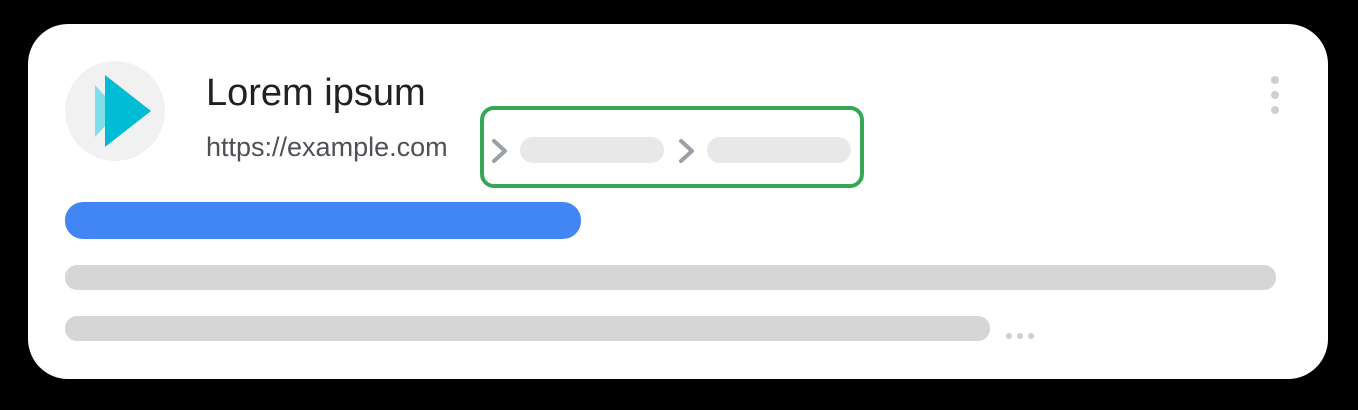  Describe the element at coordinates (672, 147) in the screenshot. I see `breadcrumb-highlight` at that location.